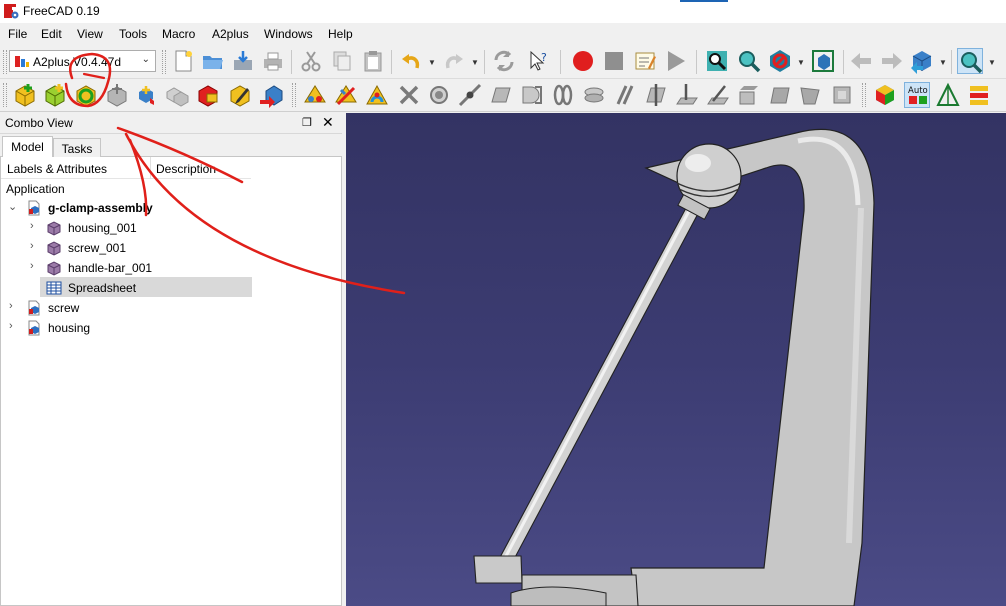  Describe the element at coordinates (749, 61) in the screenshot. I see `fit-selection-icon` at that location.